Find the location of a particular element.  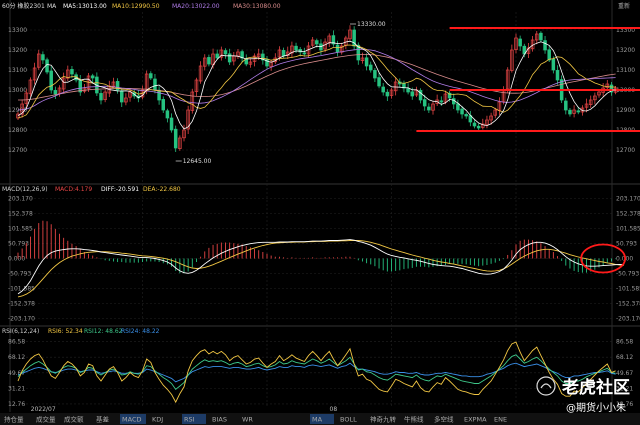

tab-rsi: RSI is located at coordinates (194, 419).